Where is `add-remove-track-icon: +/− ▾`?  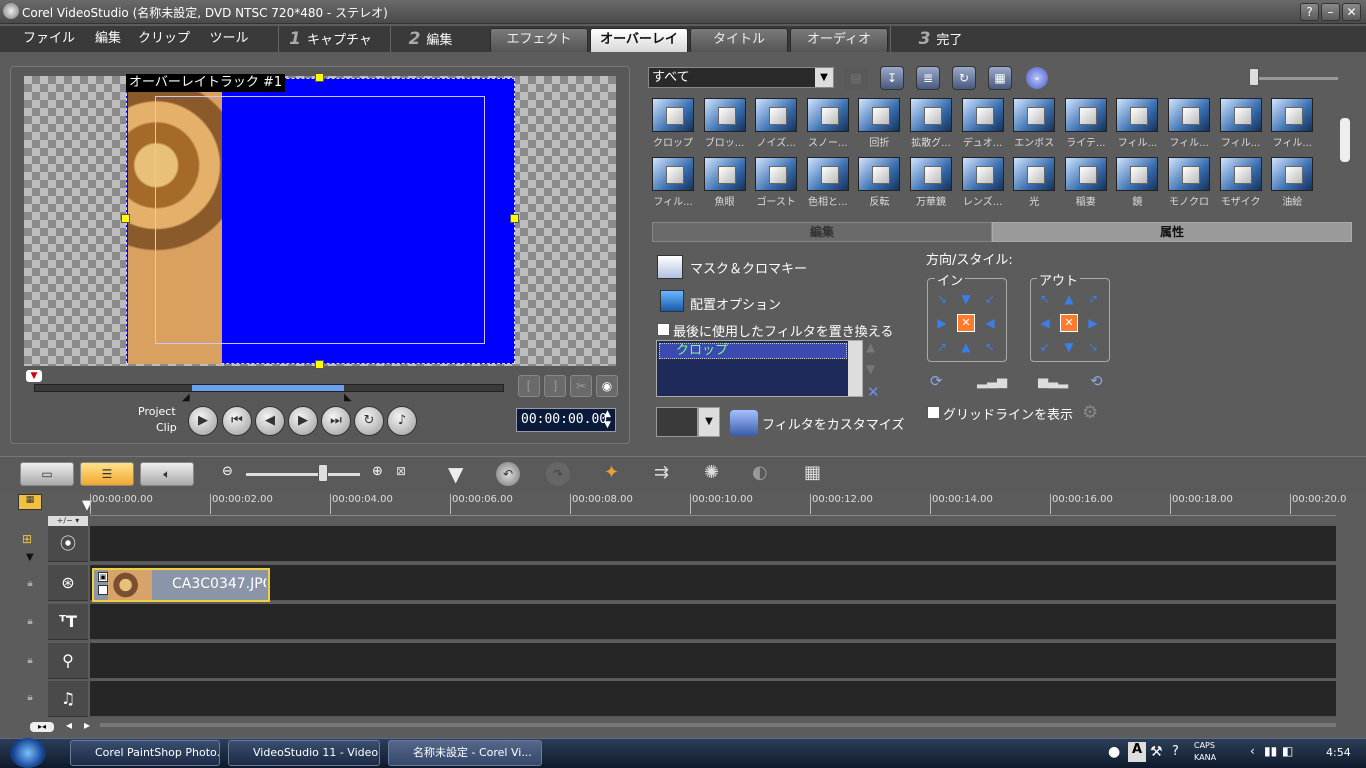
add-remove-track-icon: +/− ▾ is located at coordinates (68, 521).